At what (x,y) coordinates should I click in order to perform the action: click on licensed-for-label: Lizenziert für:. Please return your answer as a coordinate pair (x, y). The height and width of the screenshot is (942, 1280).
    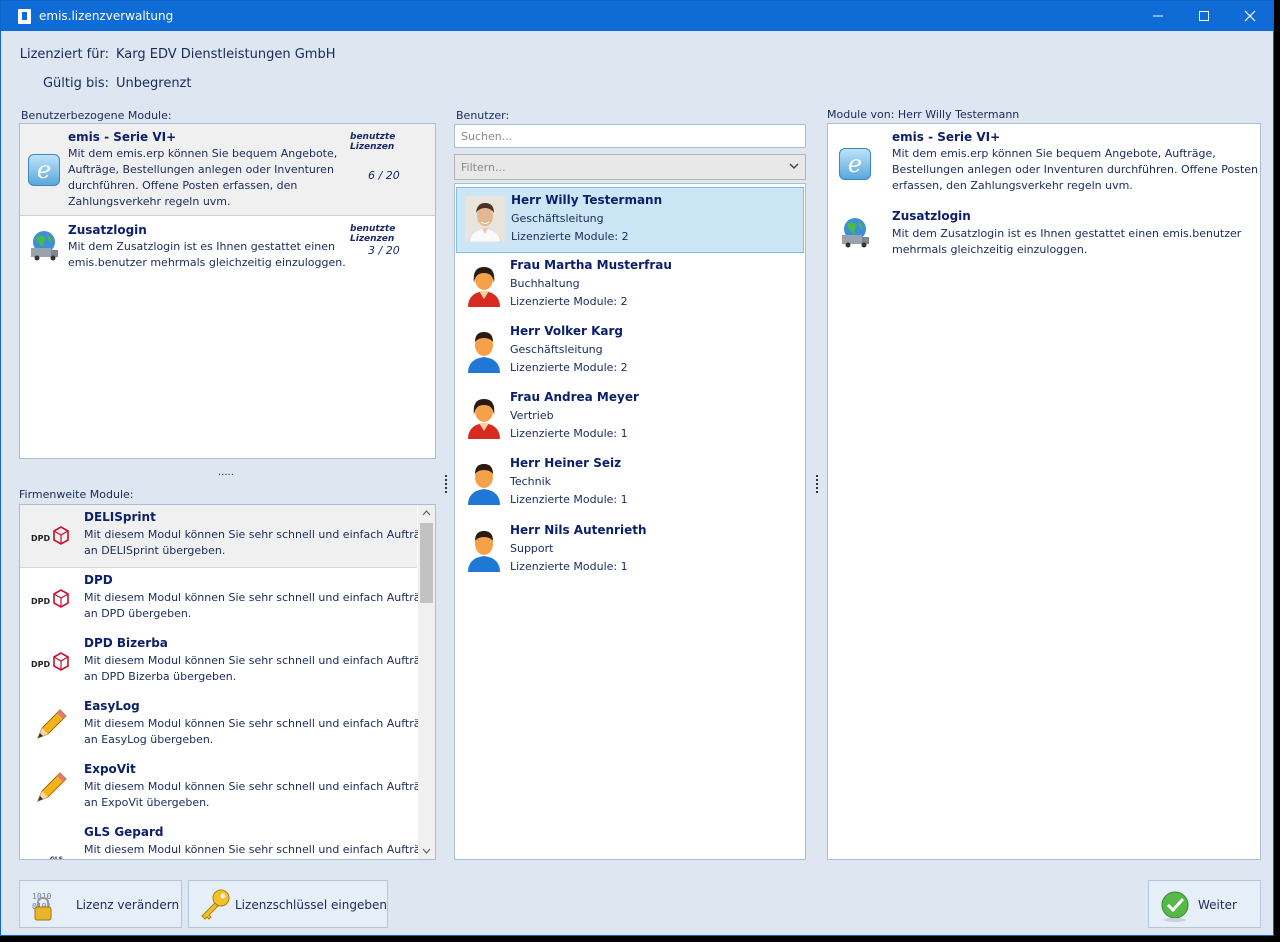
    Looking at the image, I should click on (64, 54).